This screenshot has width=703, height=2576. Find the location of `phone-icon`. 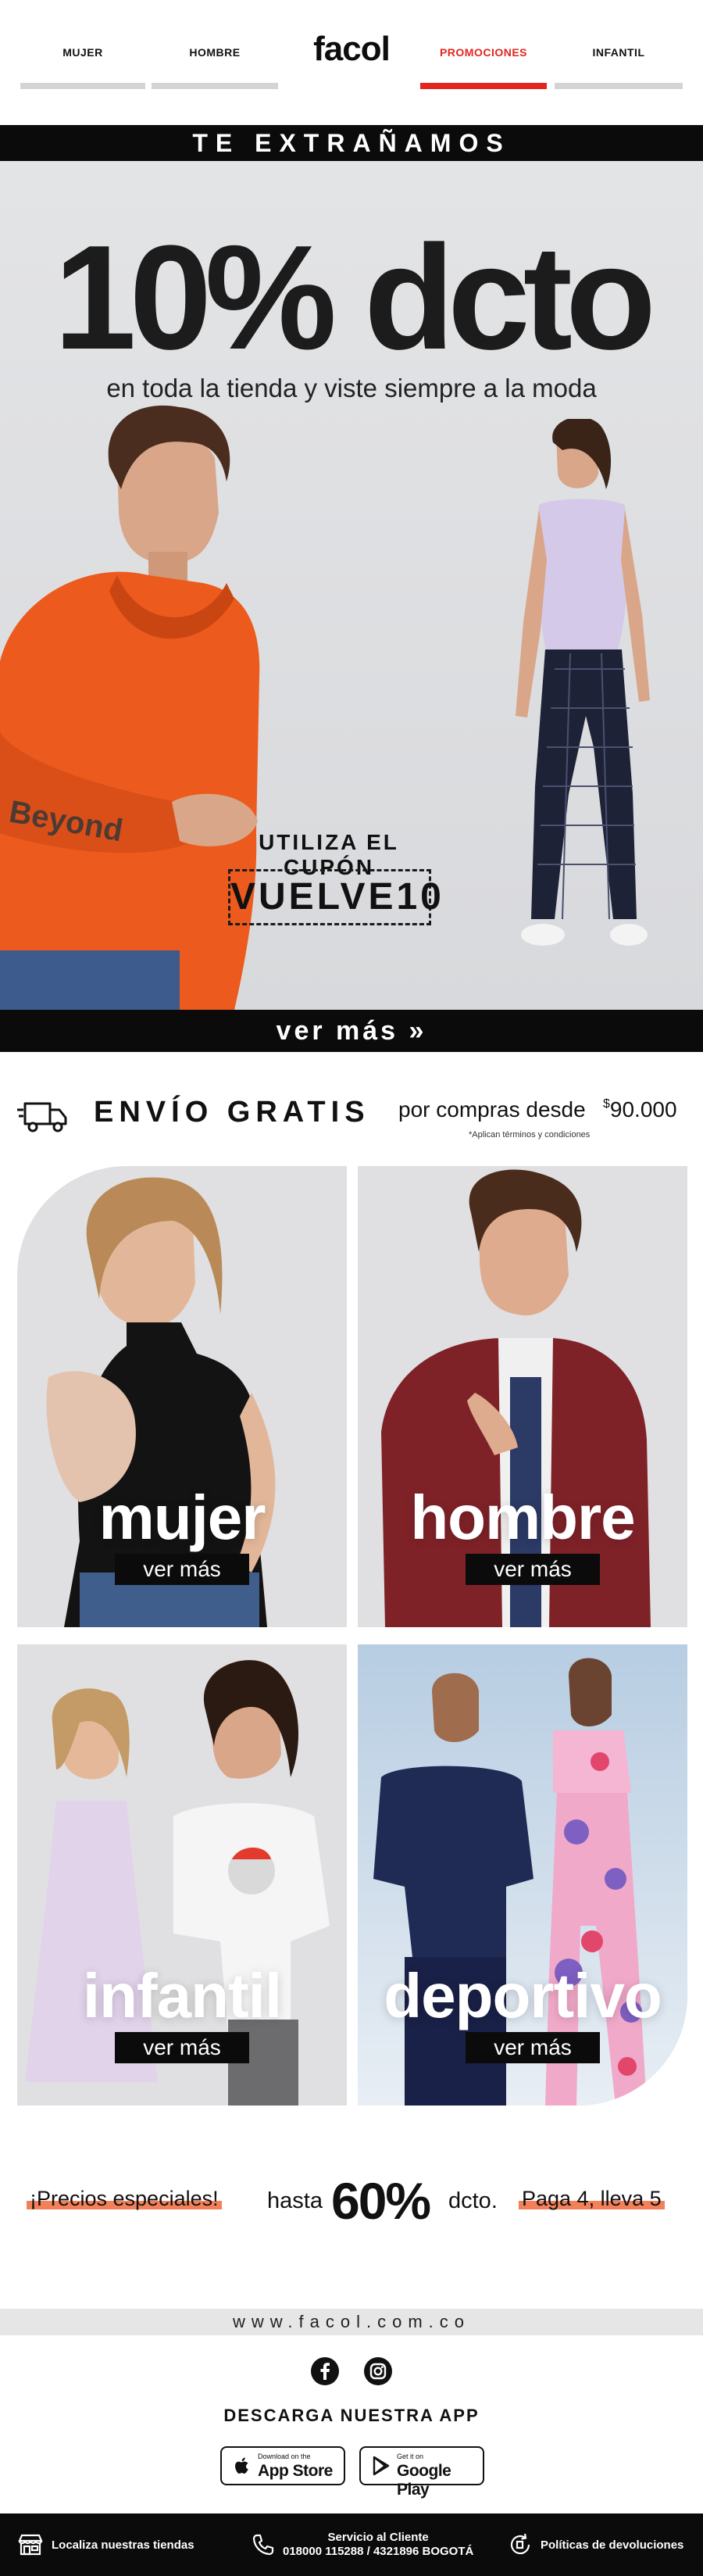

phone-icon is located at coordinates (263, 2545).